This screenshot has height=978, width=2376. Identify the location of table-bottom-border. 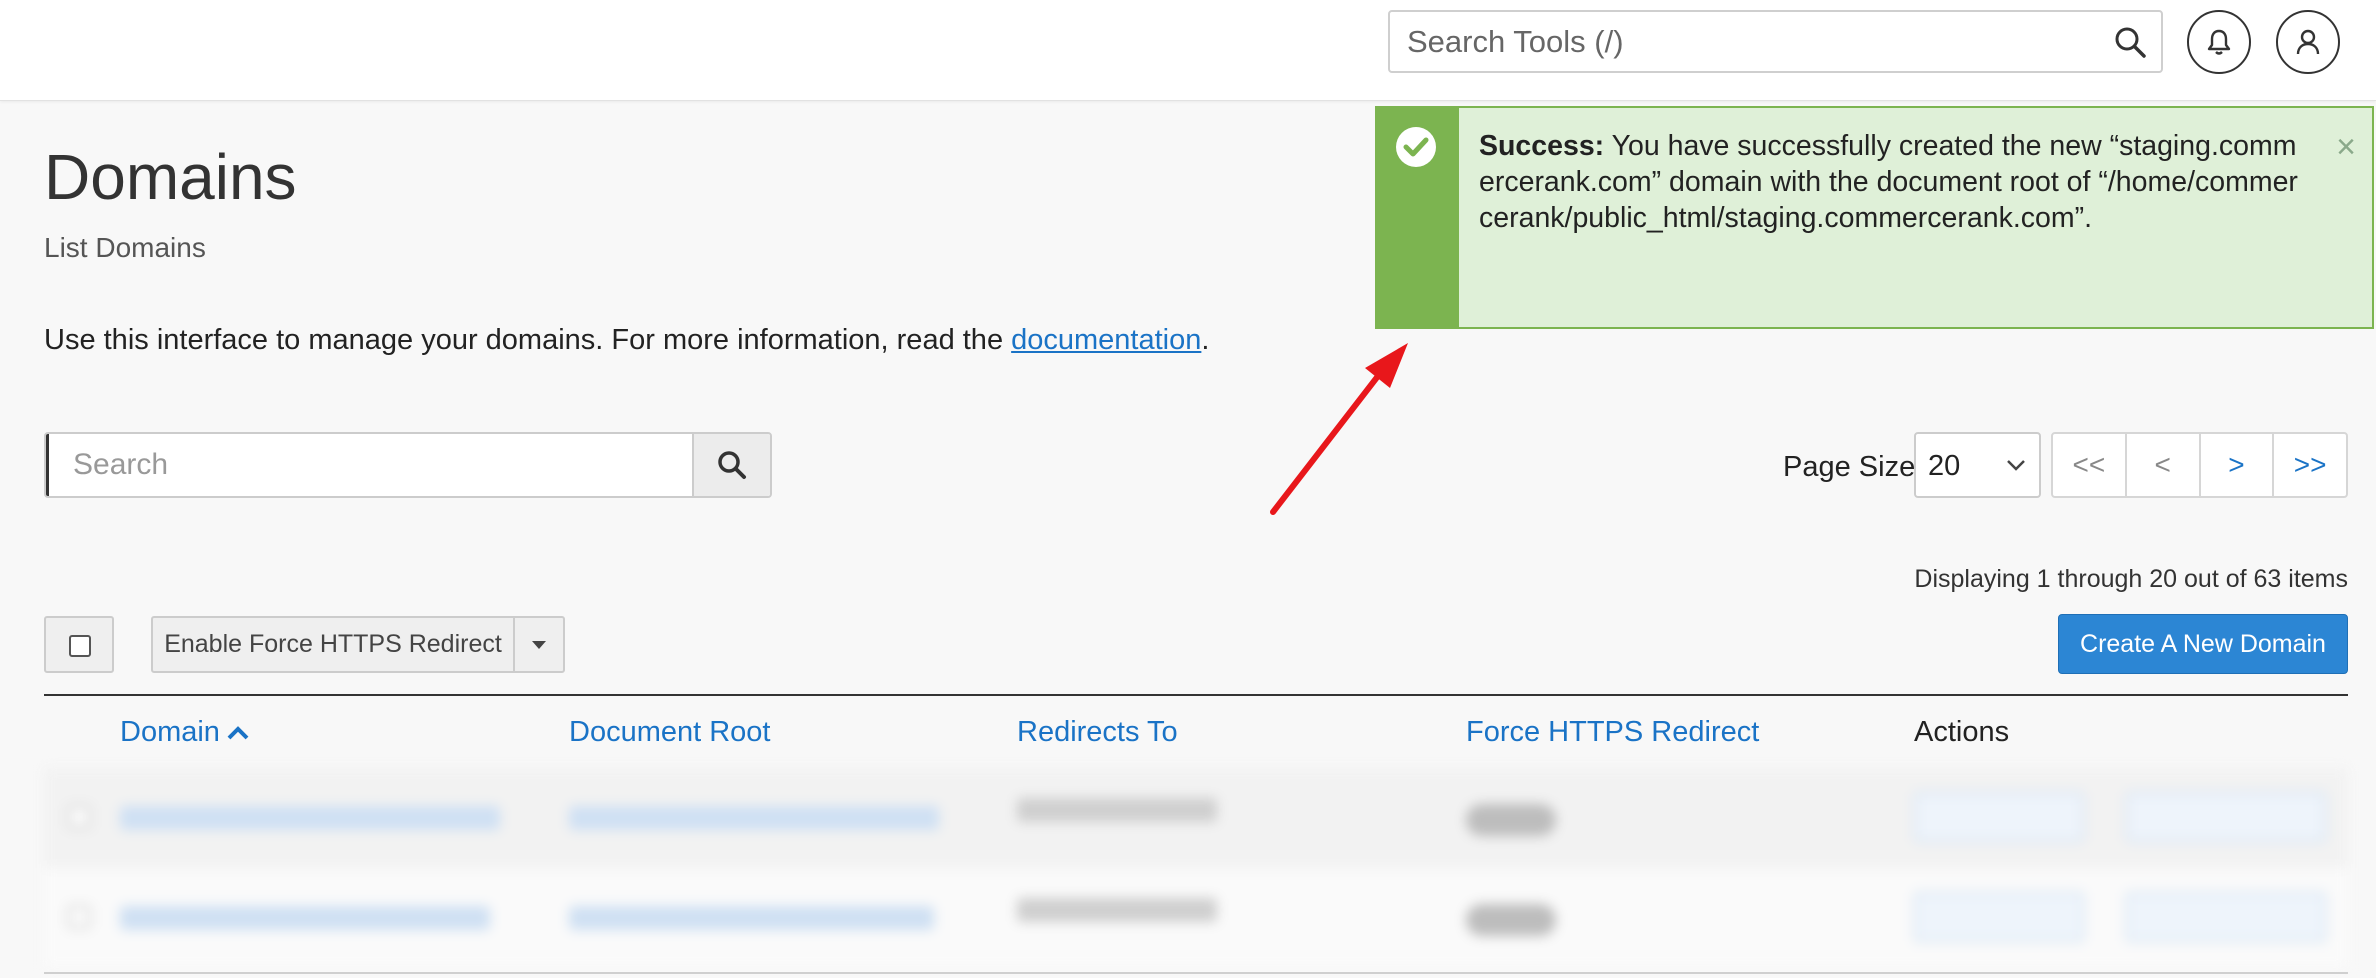
(1196, 973).